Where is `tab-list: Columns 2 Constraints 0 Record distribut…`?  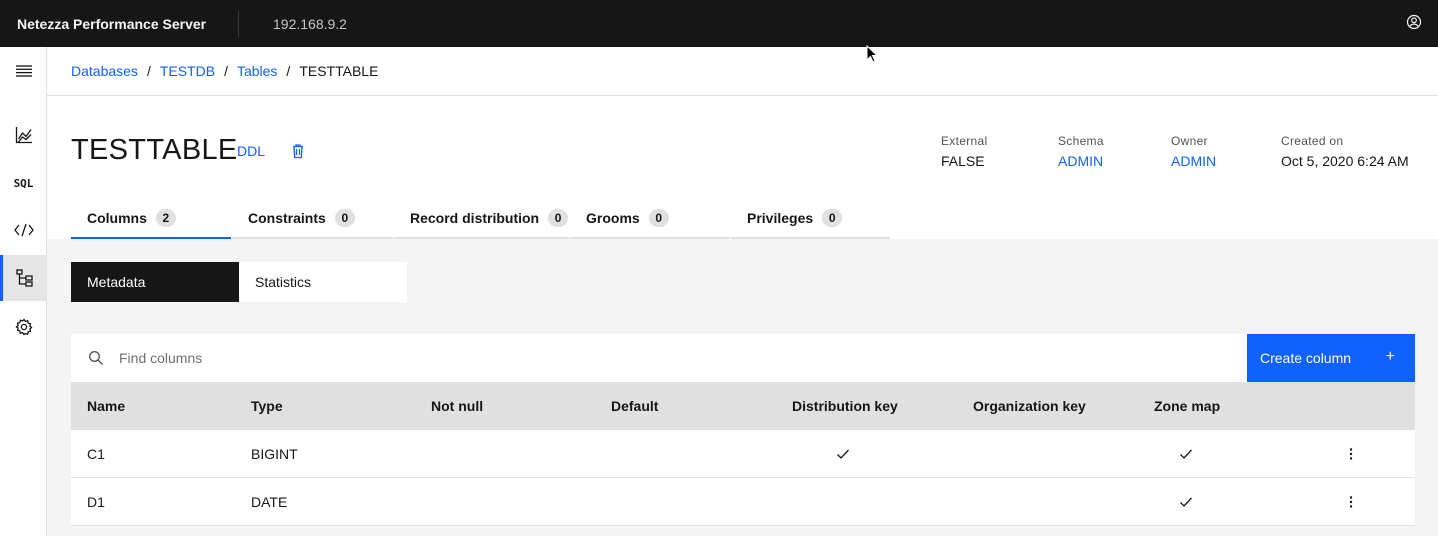 tab-list: Columns 2 Constraints 0 Record distribut… is located at coordinates (480, 218).